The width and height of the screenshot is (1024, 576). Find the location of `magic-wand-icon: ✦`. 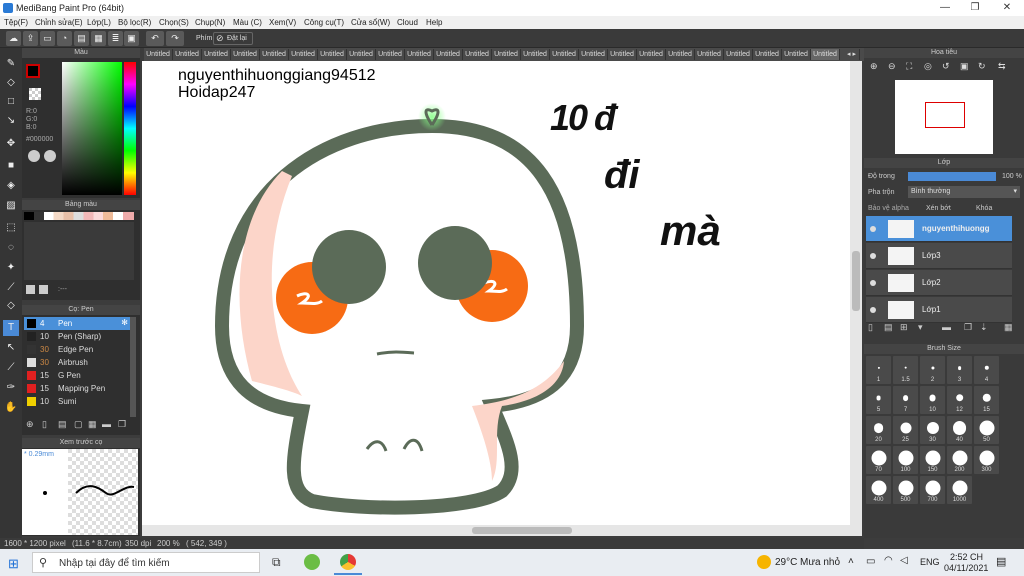

magic-wand-icon: ✦ is located at coordinates (11, 268).